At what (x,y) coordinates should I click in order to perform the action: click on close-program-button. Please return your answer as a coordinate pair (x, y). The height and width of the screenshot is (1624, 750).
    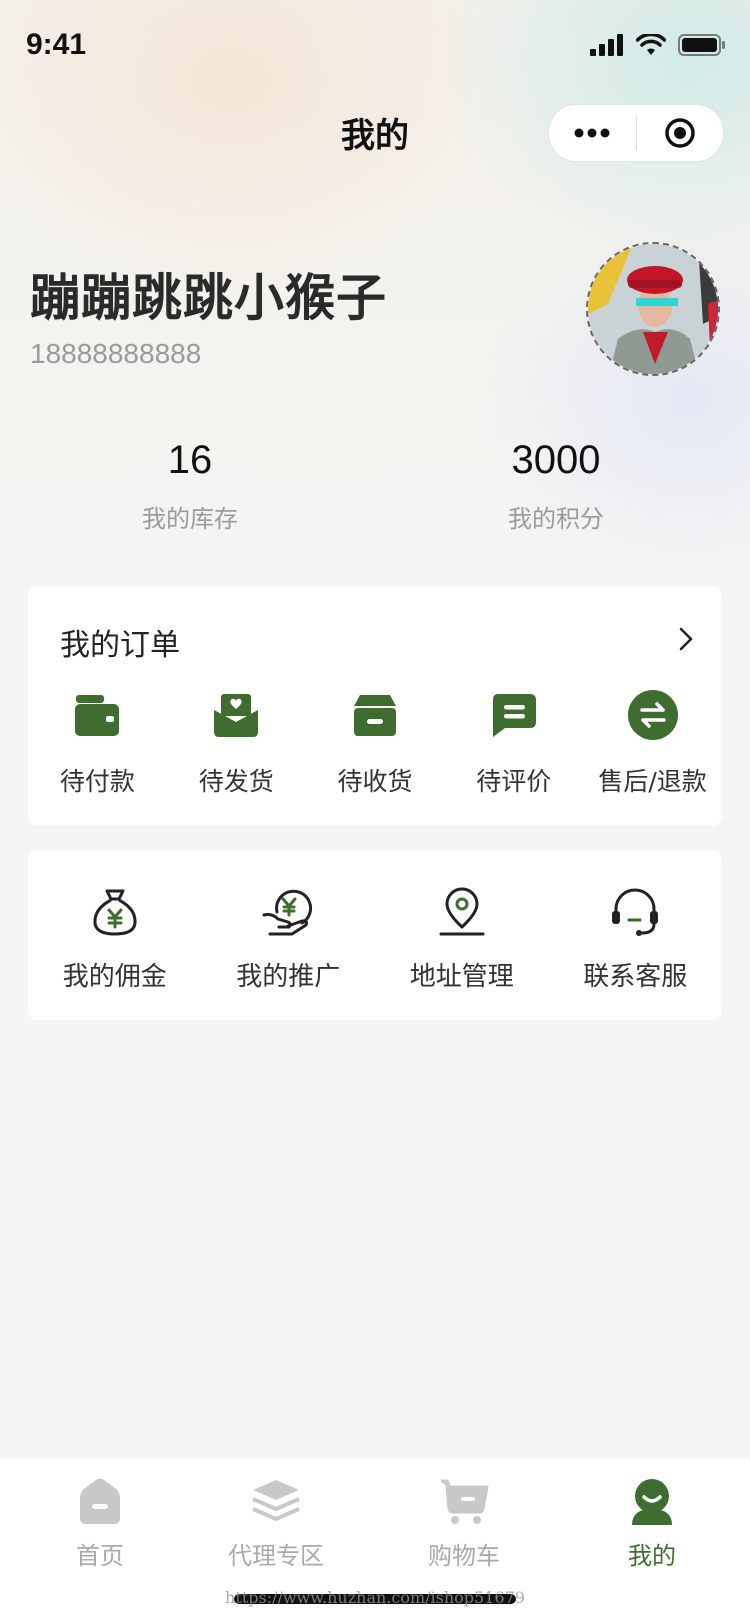
    Looking at the image, I should click on (680, 133).